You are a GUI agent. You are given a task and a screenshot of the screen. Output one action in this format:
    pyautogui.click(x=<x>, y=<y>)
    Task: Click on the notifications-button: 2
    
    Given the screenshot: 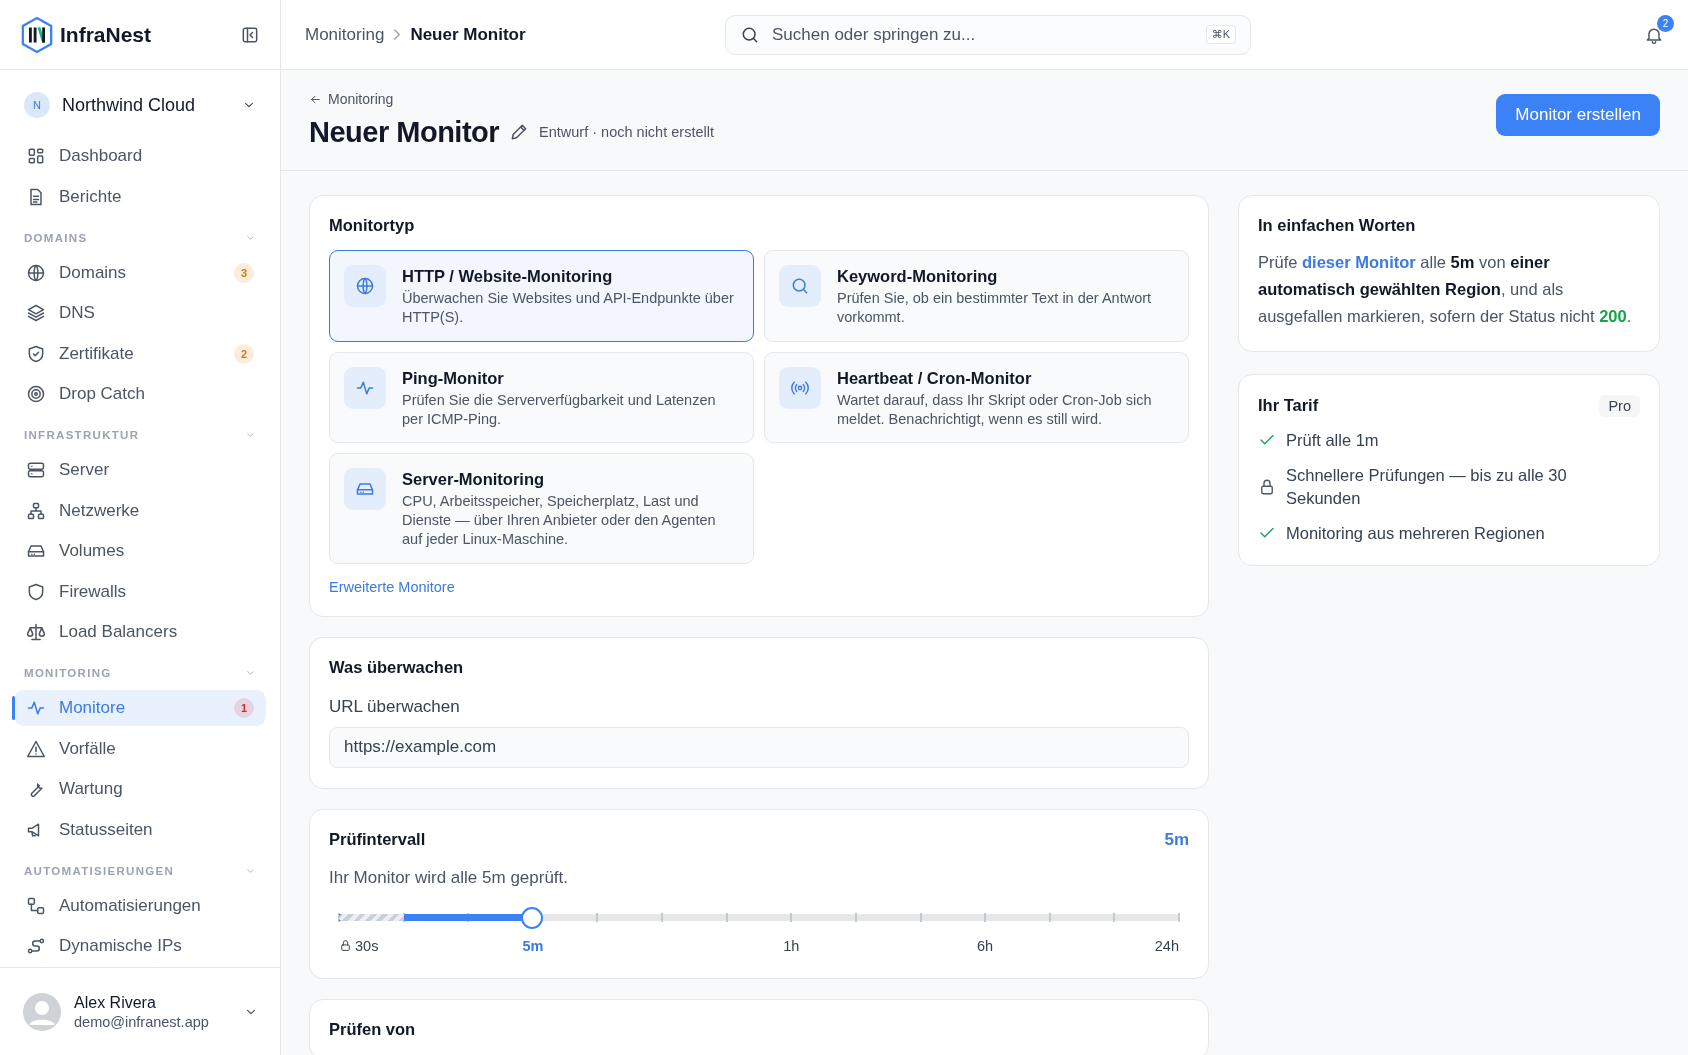 What is the action you would take?
    pyautogui.click(x=1654, y=34)
    